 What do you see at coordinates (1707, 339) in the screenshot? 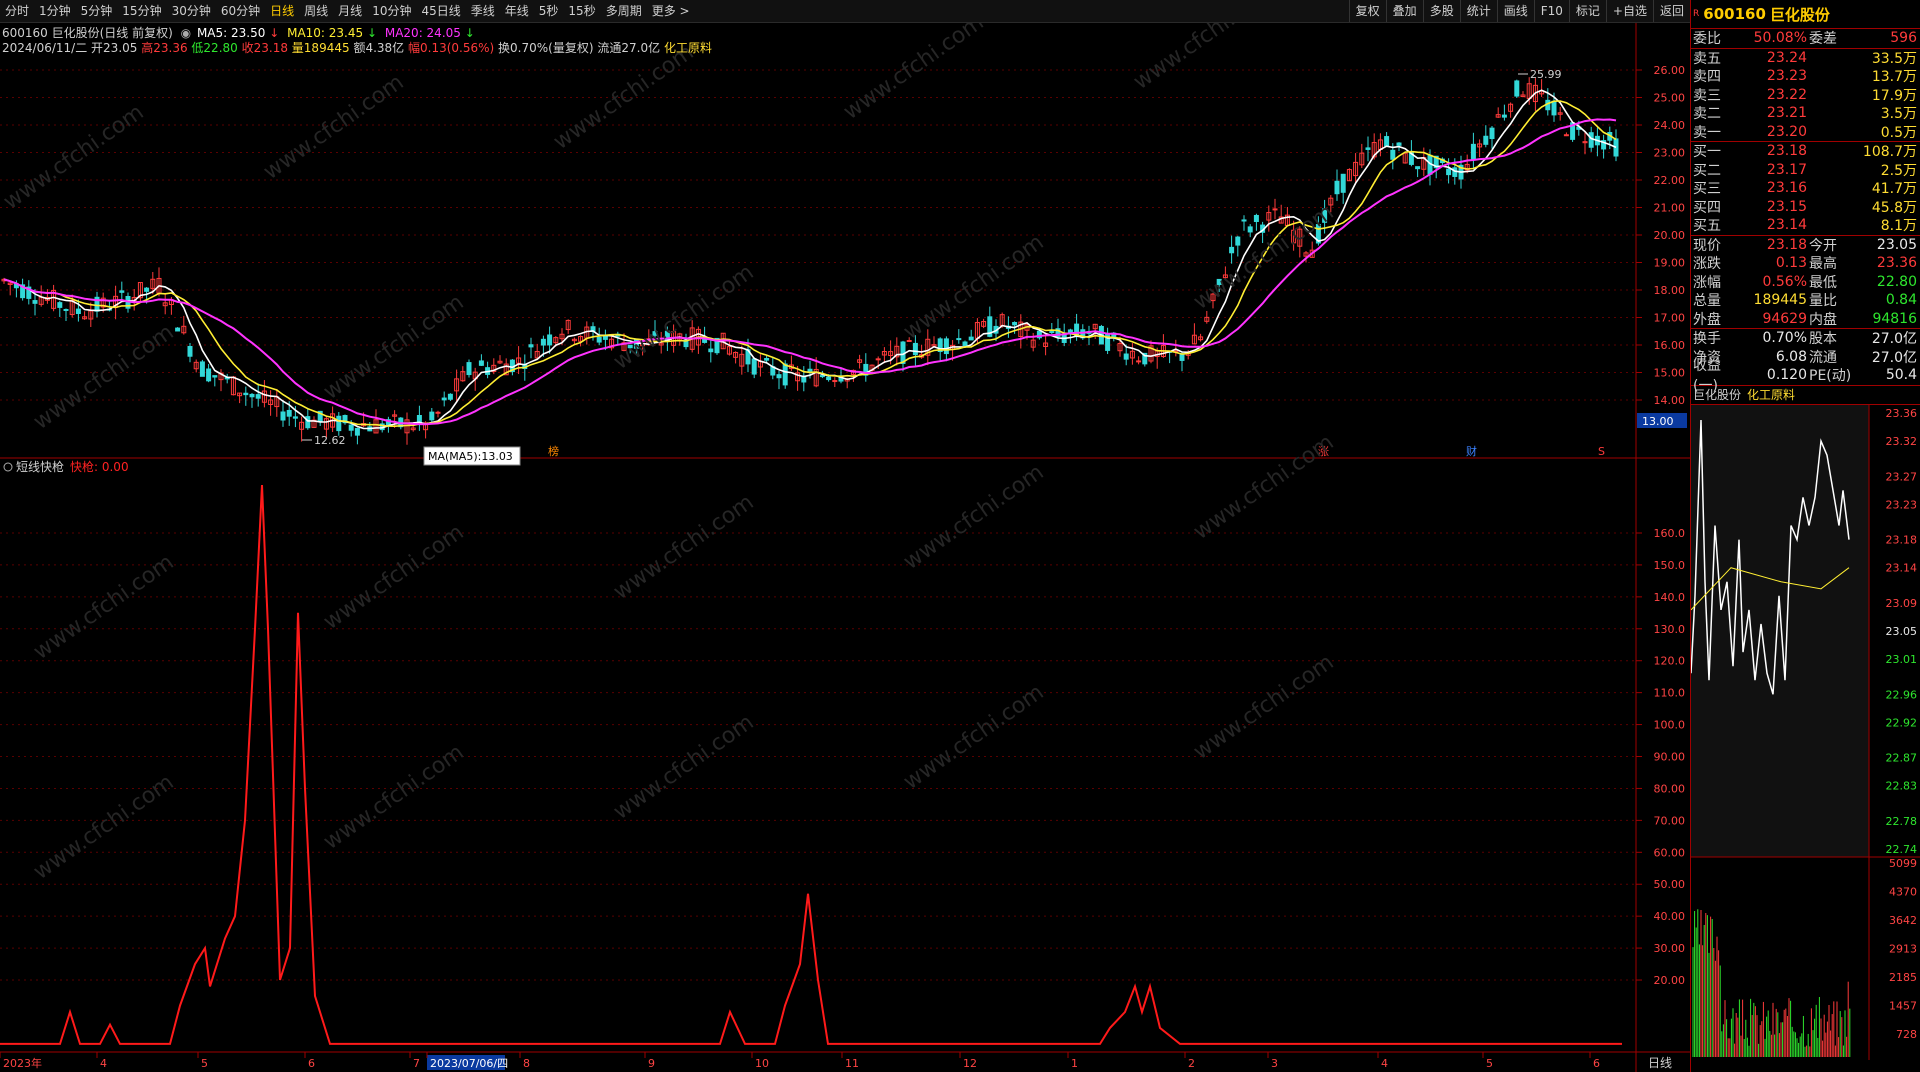
I see `stat-label: 换手` at bounding box center [1707, 339].